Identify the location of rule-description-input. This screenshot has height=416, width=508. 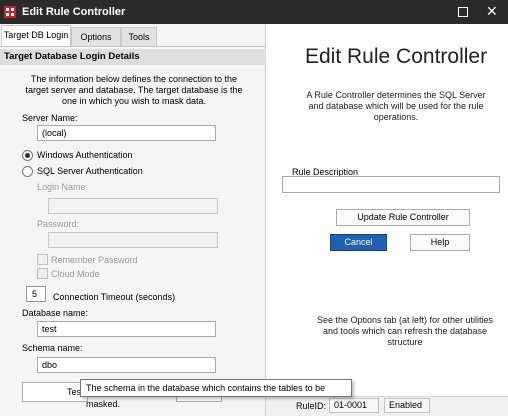
(391, 184).